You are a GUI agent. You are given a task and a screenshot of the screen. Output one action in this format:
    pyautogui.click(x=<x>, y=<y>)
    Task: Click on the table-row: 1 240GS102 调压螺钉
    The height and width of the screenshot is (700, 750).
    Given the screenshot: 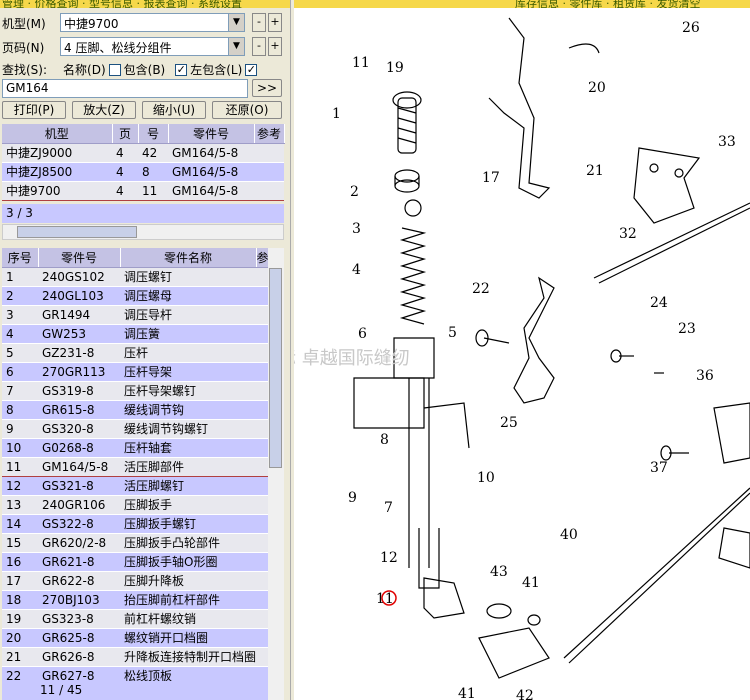 What is the action you would take?
    pyautogui.click(x=135, y=277)
    